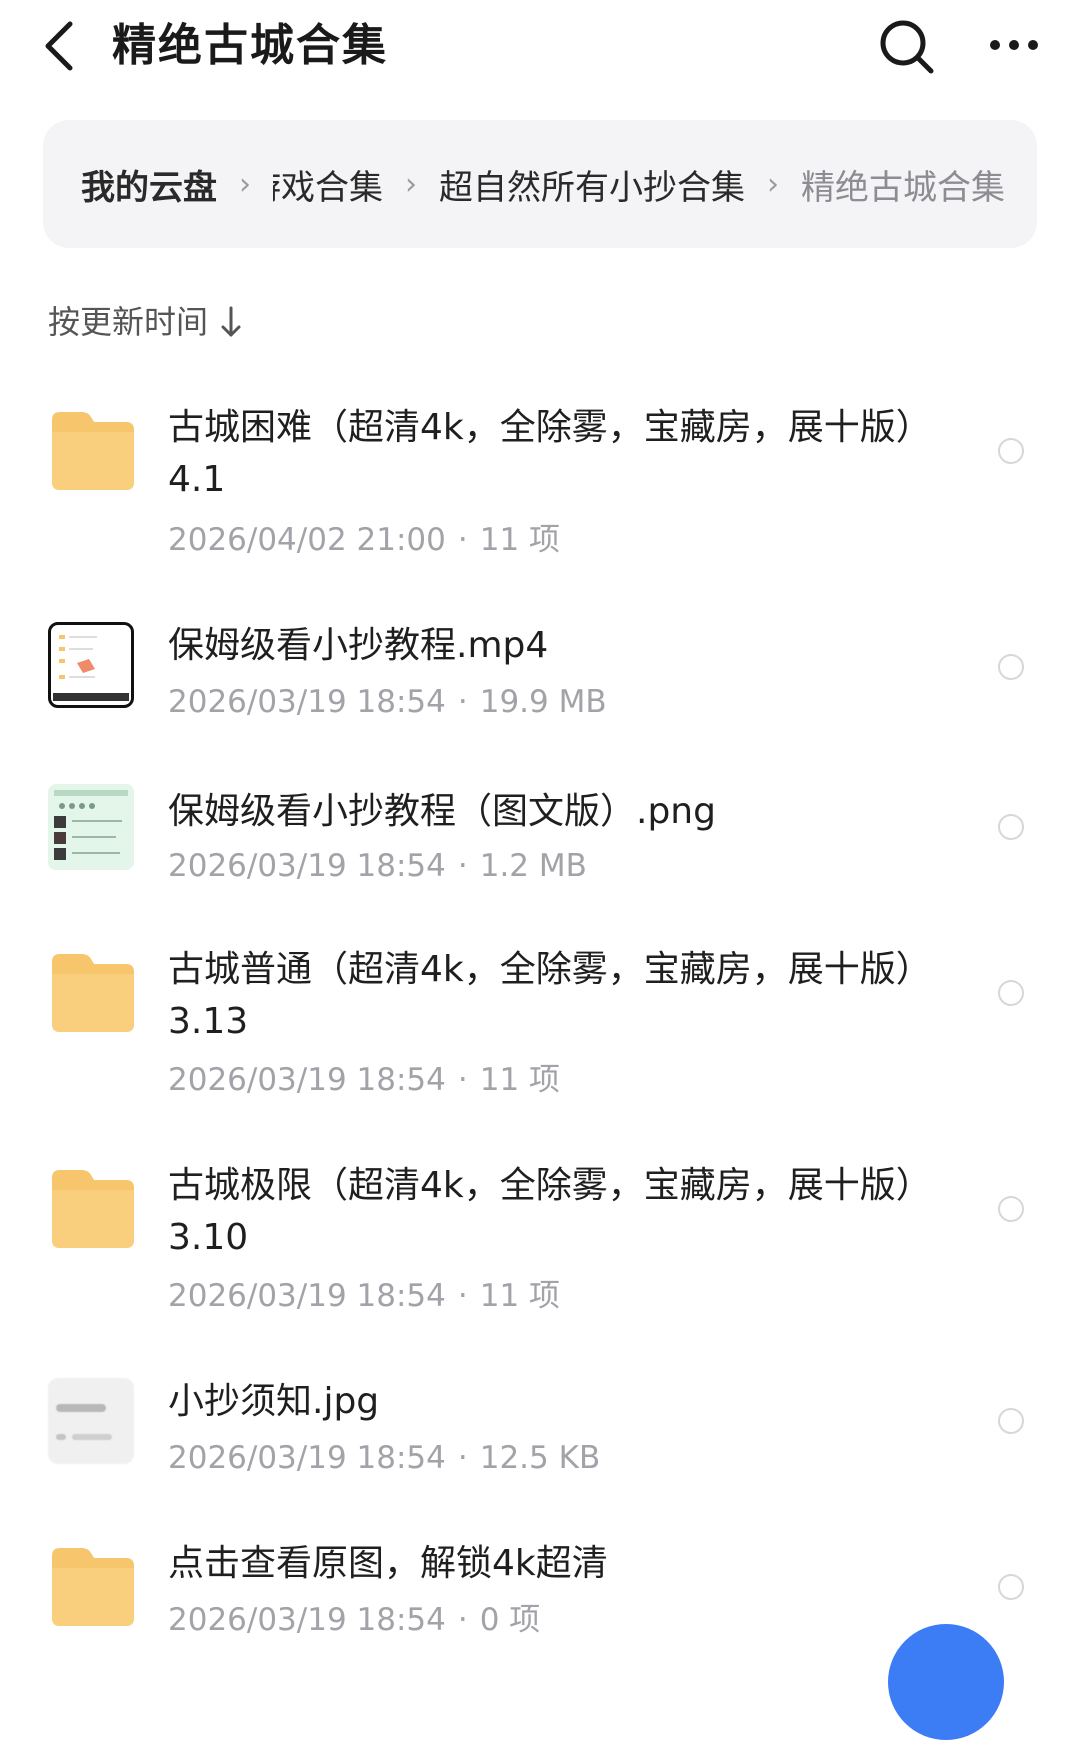 This screenshot has height=1740, width=1080. I want to click on breadcrumb: 我的云盘 › 游戏合集 › 超自然所有小抄合集 › 精绝古城合集, so click(540, 184).